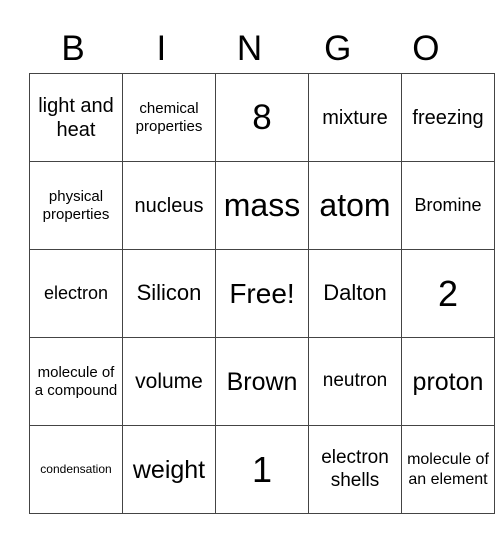  What do you see at coordinates (76, 469) in the screenshot?
I see `bingo-cell: condensation` at bounding box center [76, 469].